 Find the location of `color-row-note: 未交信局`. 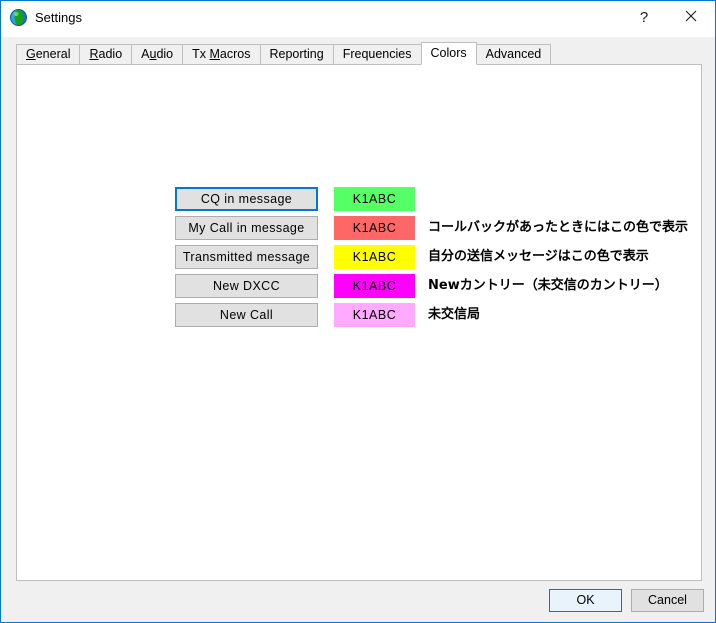

color-row-note: 未交信局 is located at coordinates (454, 314).